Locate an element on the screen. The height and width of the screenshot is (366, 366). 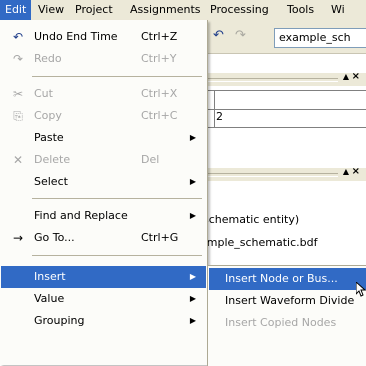
hierarchy-file-text: ample_schematic.bdf is located at coordinates (259, 242).